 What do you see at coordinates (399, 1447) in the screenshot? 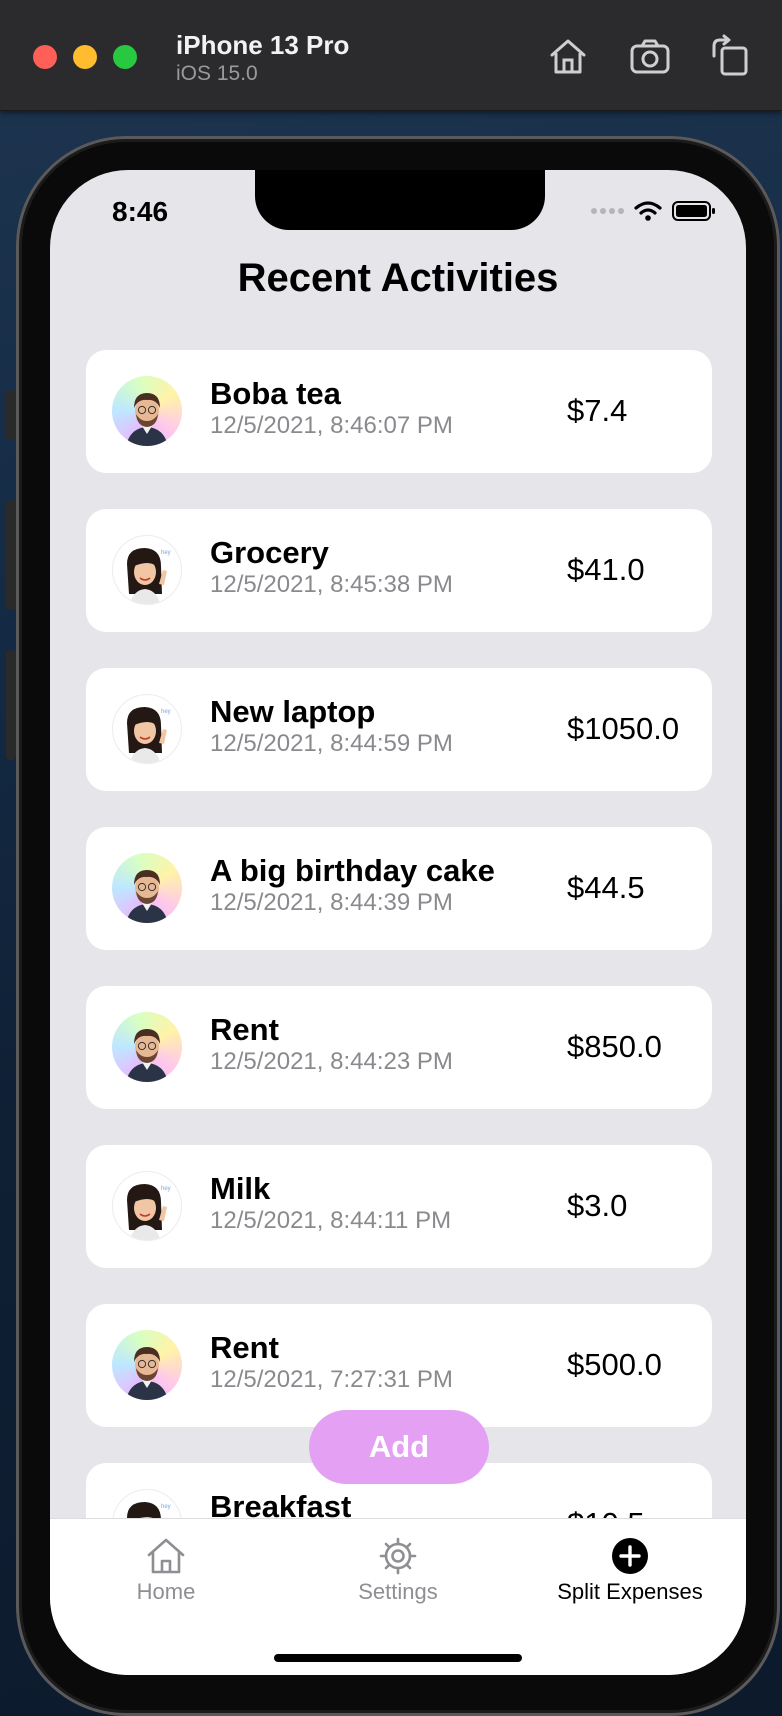
I see `add-button: Add` at bounding box center [399, 1447].